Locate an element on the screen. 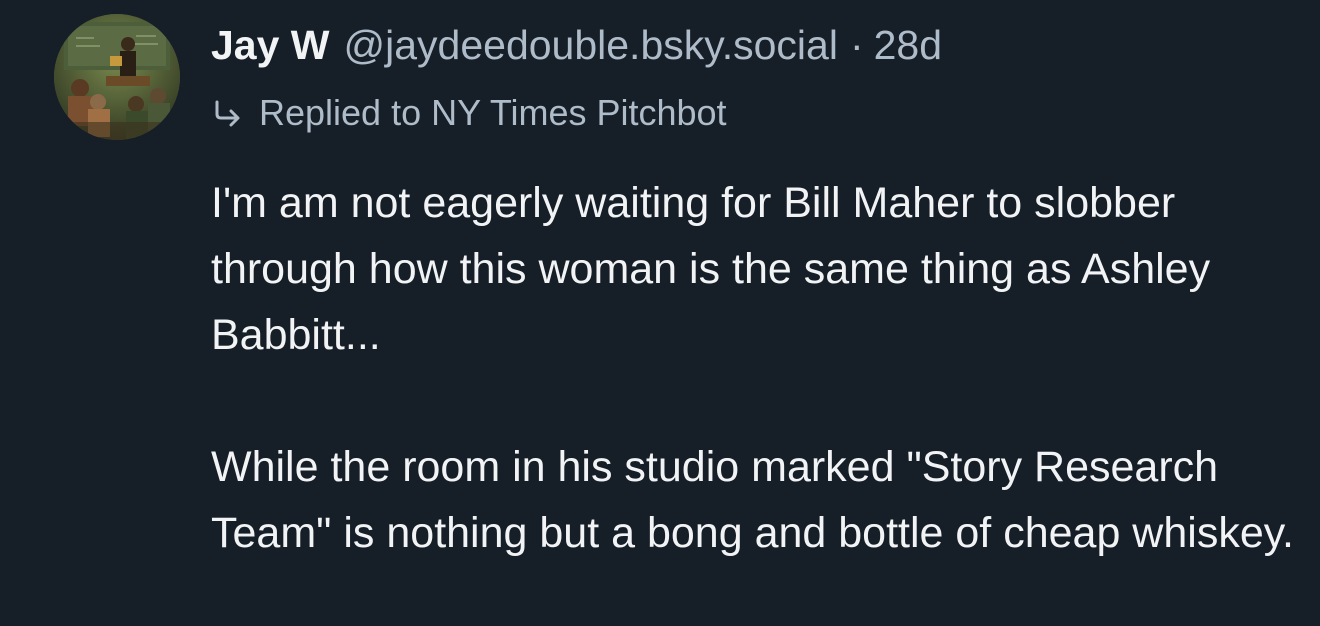  reply-context: Replied to NY Times Pitchbot is located at coordinates (753, 113).